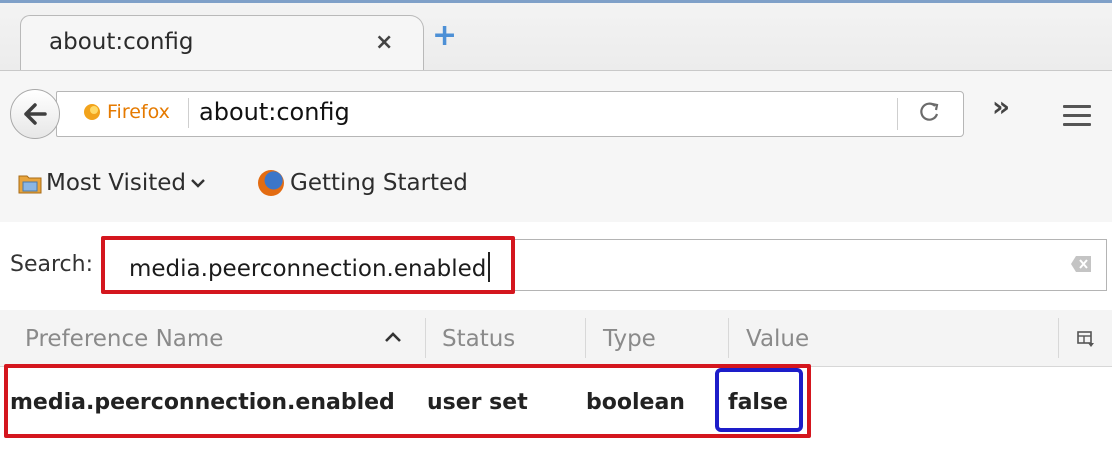  Describe the element at coordinates (759, 400) in the screenshot. I see `value-highlight-box` at that location.